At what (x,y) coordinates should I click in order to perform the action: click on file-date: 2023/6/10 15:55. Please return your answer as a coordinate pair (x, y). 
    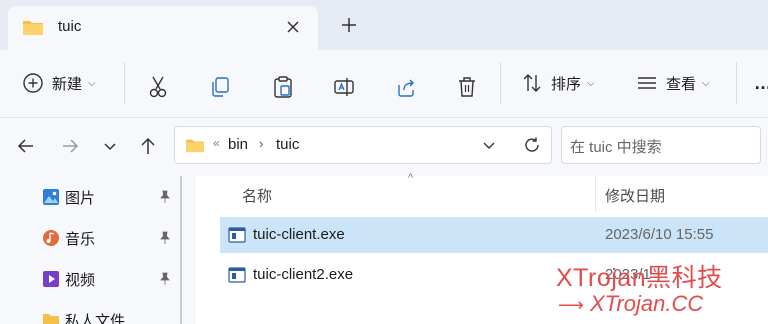
    Looking at the image, I should click on (659, 234).